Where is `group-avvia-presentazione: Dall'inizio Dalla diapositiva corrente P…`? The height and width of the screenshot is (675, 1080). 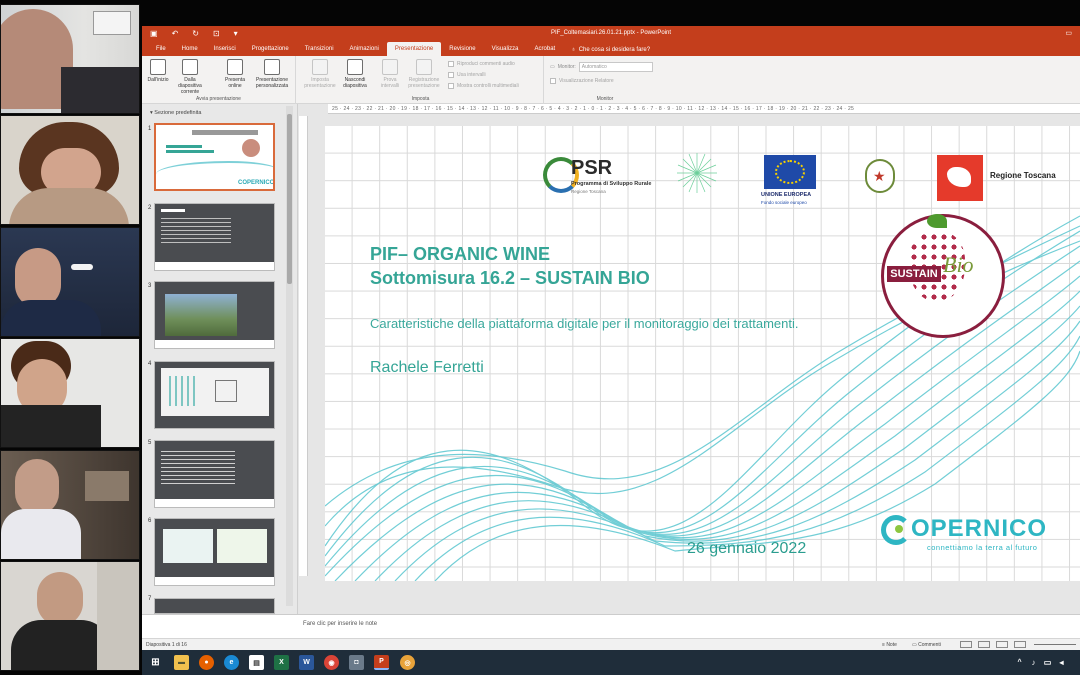
group-avvia-presentazione: Dall'inizio Dalla diapositiva corrente P… is located at coordinates (219, 80).